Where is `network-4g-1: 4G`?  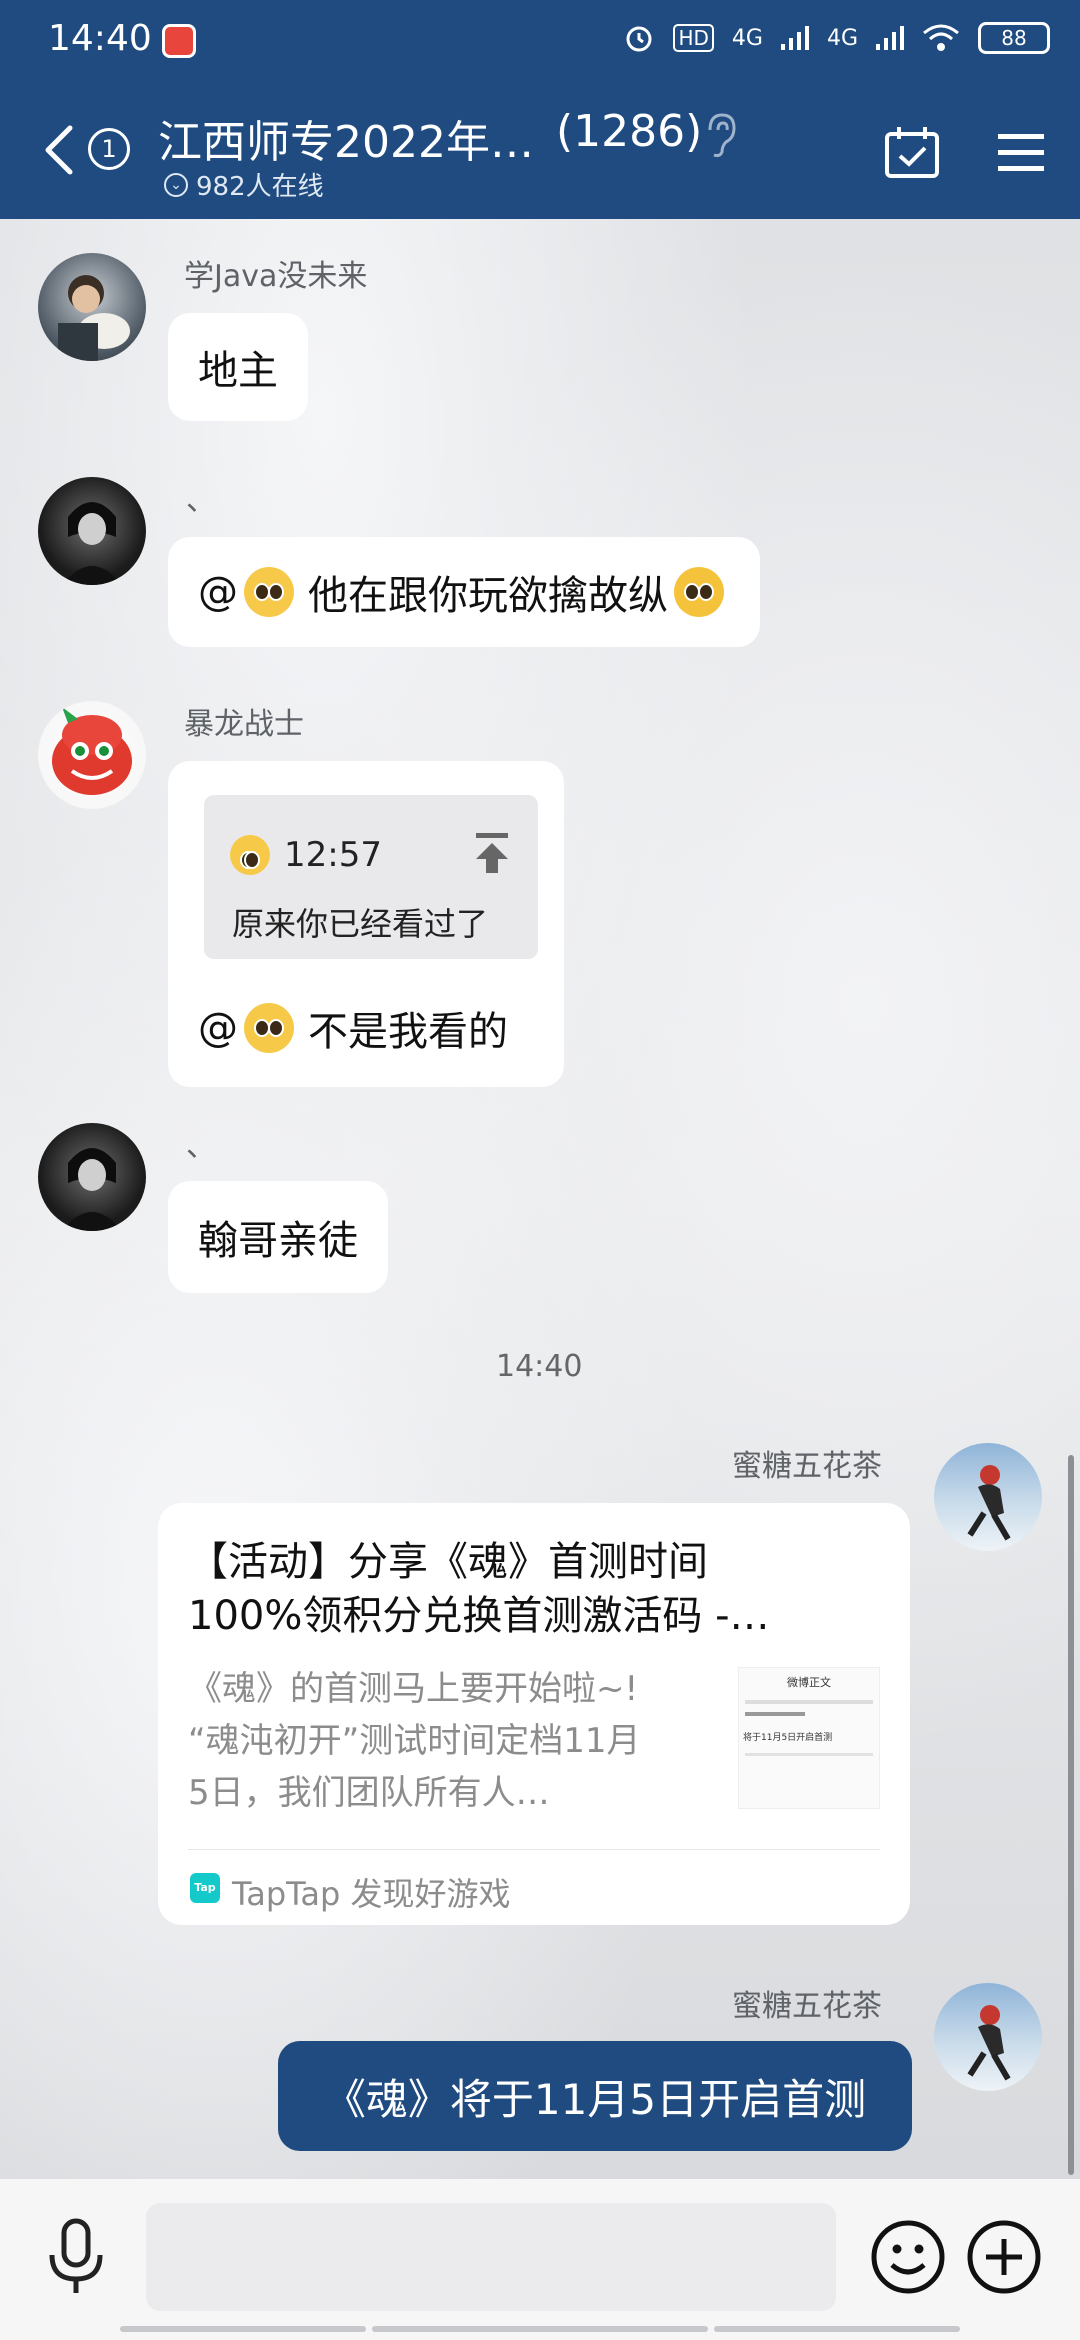
network-4g-1: 4G is located at coordinates (747, 38).